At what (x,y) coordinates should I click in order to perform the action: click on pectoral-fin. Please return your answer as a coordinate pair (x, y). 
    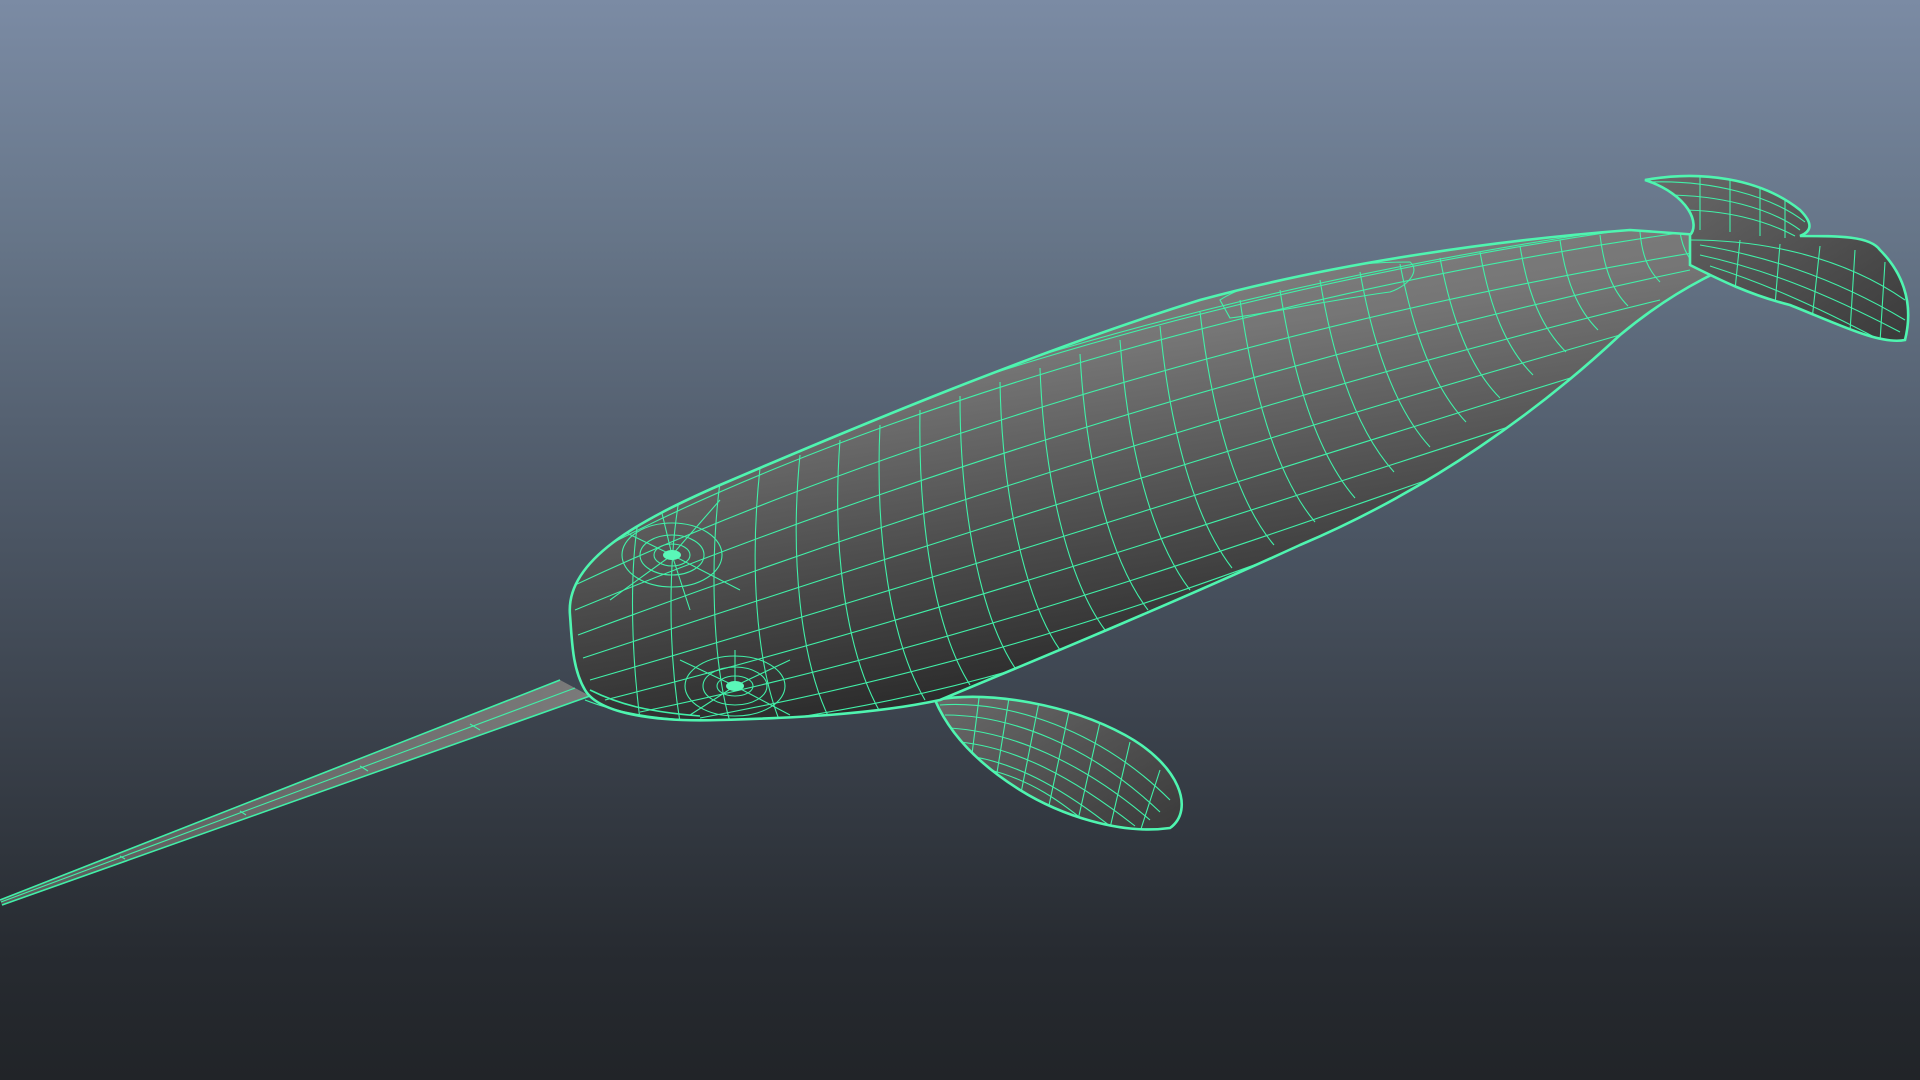
    Looking at the image, I should click on (1058, 763).